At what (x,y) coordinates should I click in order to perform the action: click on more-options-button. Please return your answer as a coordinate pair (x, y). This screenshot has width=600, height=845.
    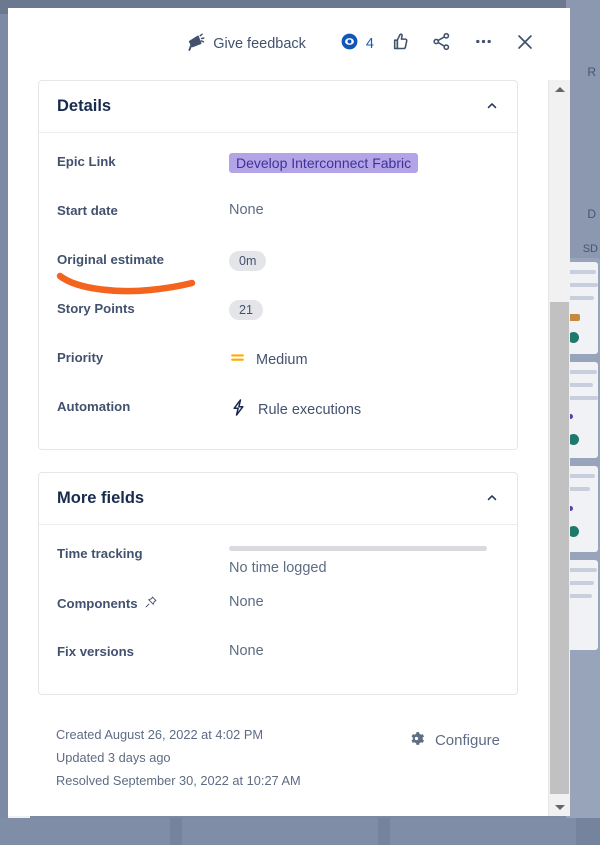
    Looking at the image, I should click on (483, 44).